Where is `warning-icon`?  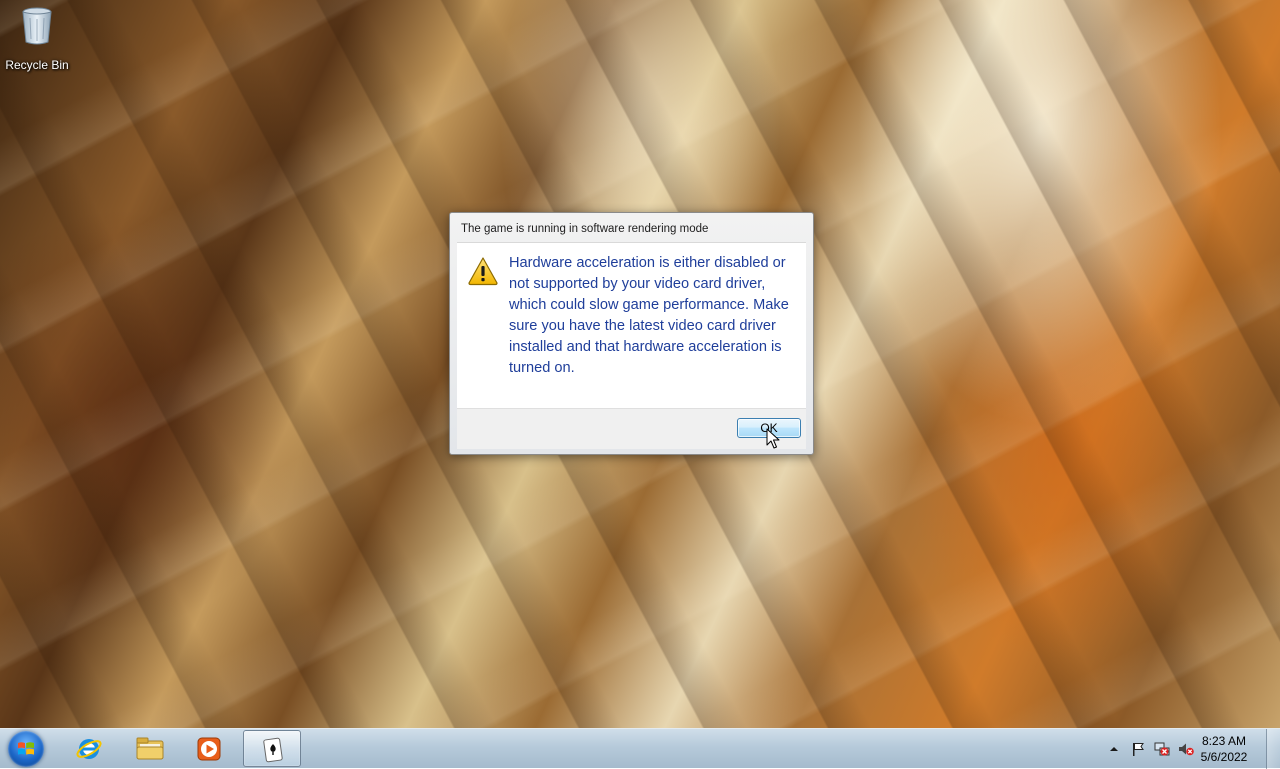
warning-icon is located at coordinates (483, 271).